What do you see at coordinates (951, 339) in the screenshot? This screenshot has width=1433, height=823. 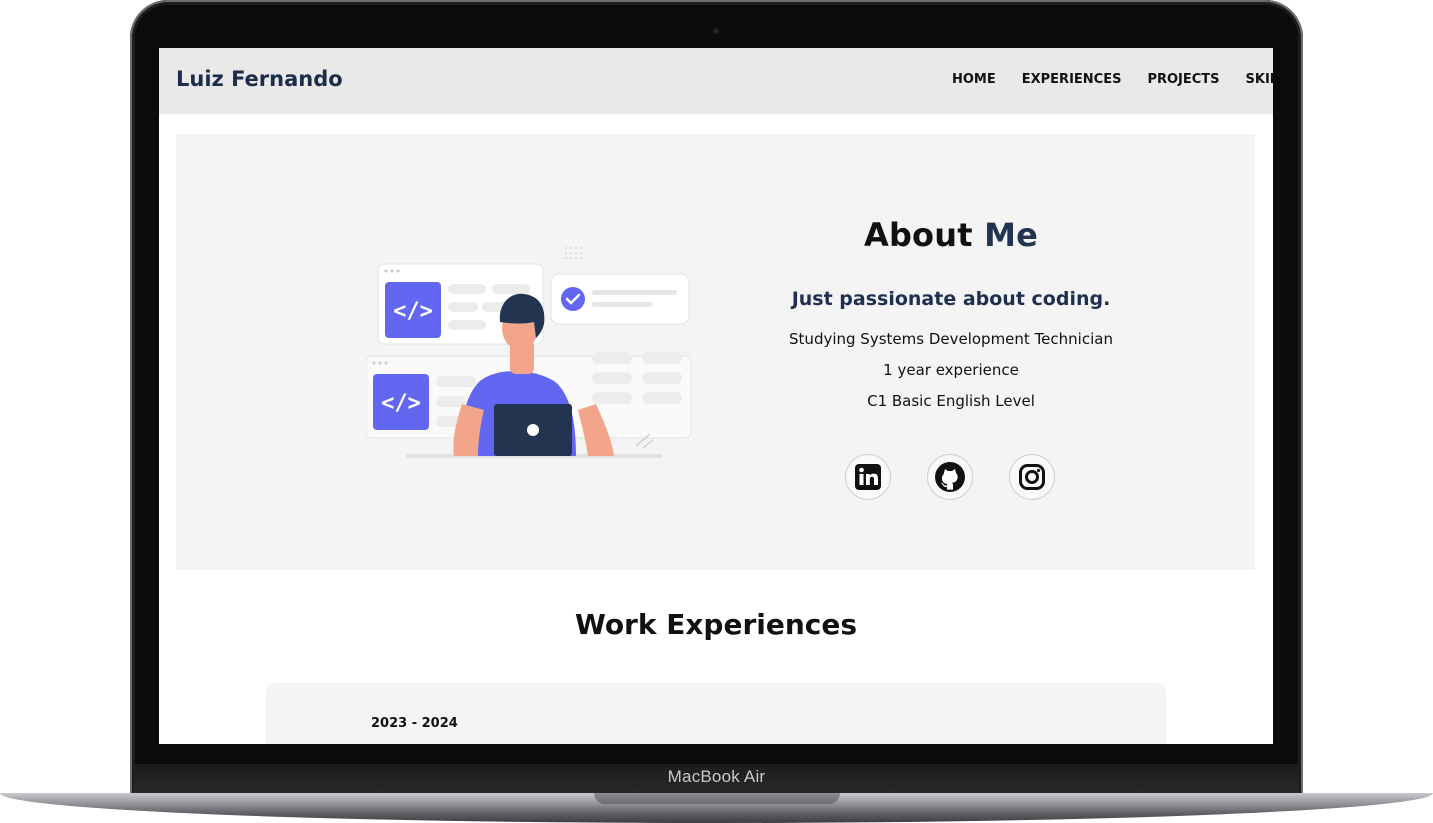 I see `about-line: Studying Systems Development Technician` at bounding box center [951, 339].